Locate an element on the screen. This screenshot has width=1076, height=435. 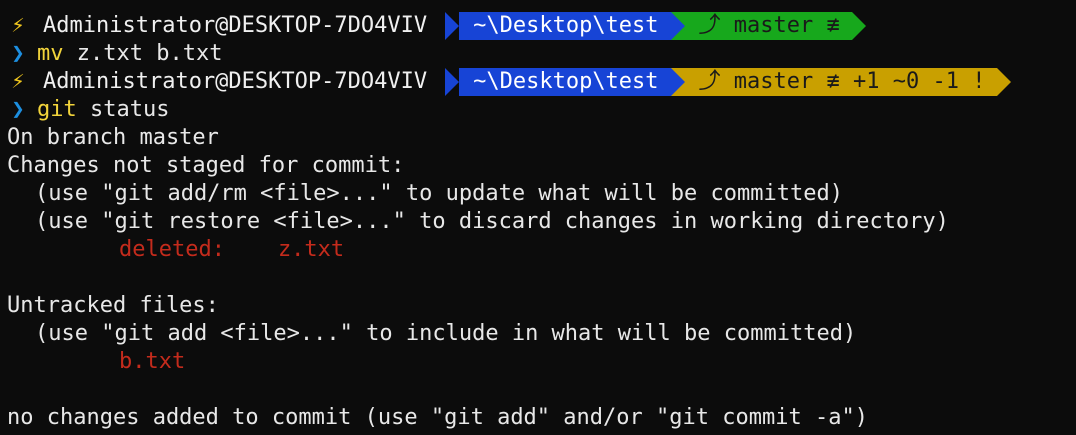
command-line: ❯ mv z.txt b.txt is located at coordinates (541, 54).